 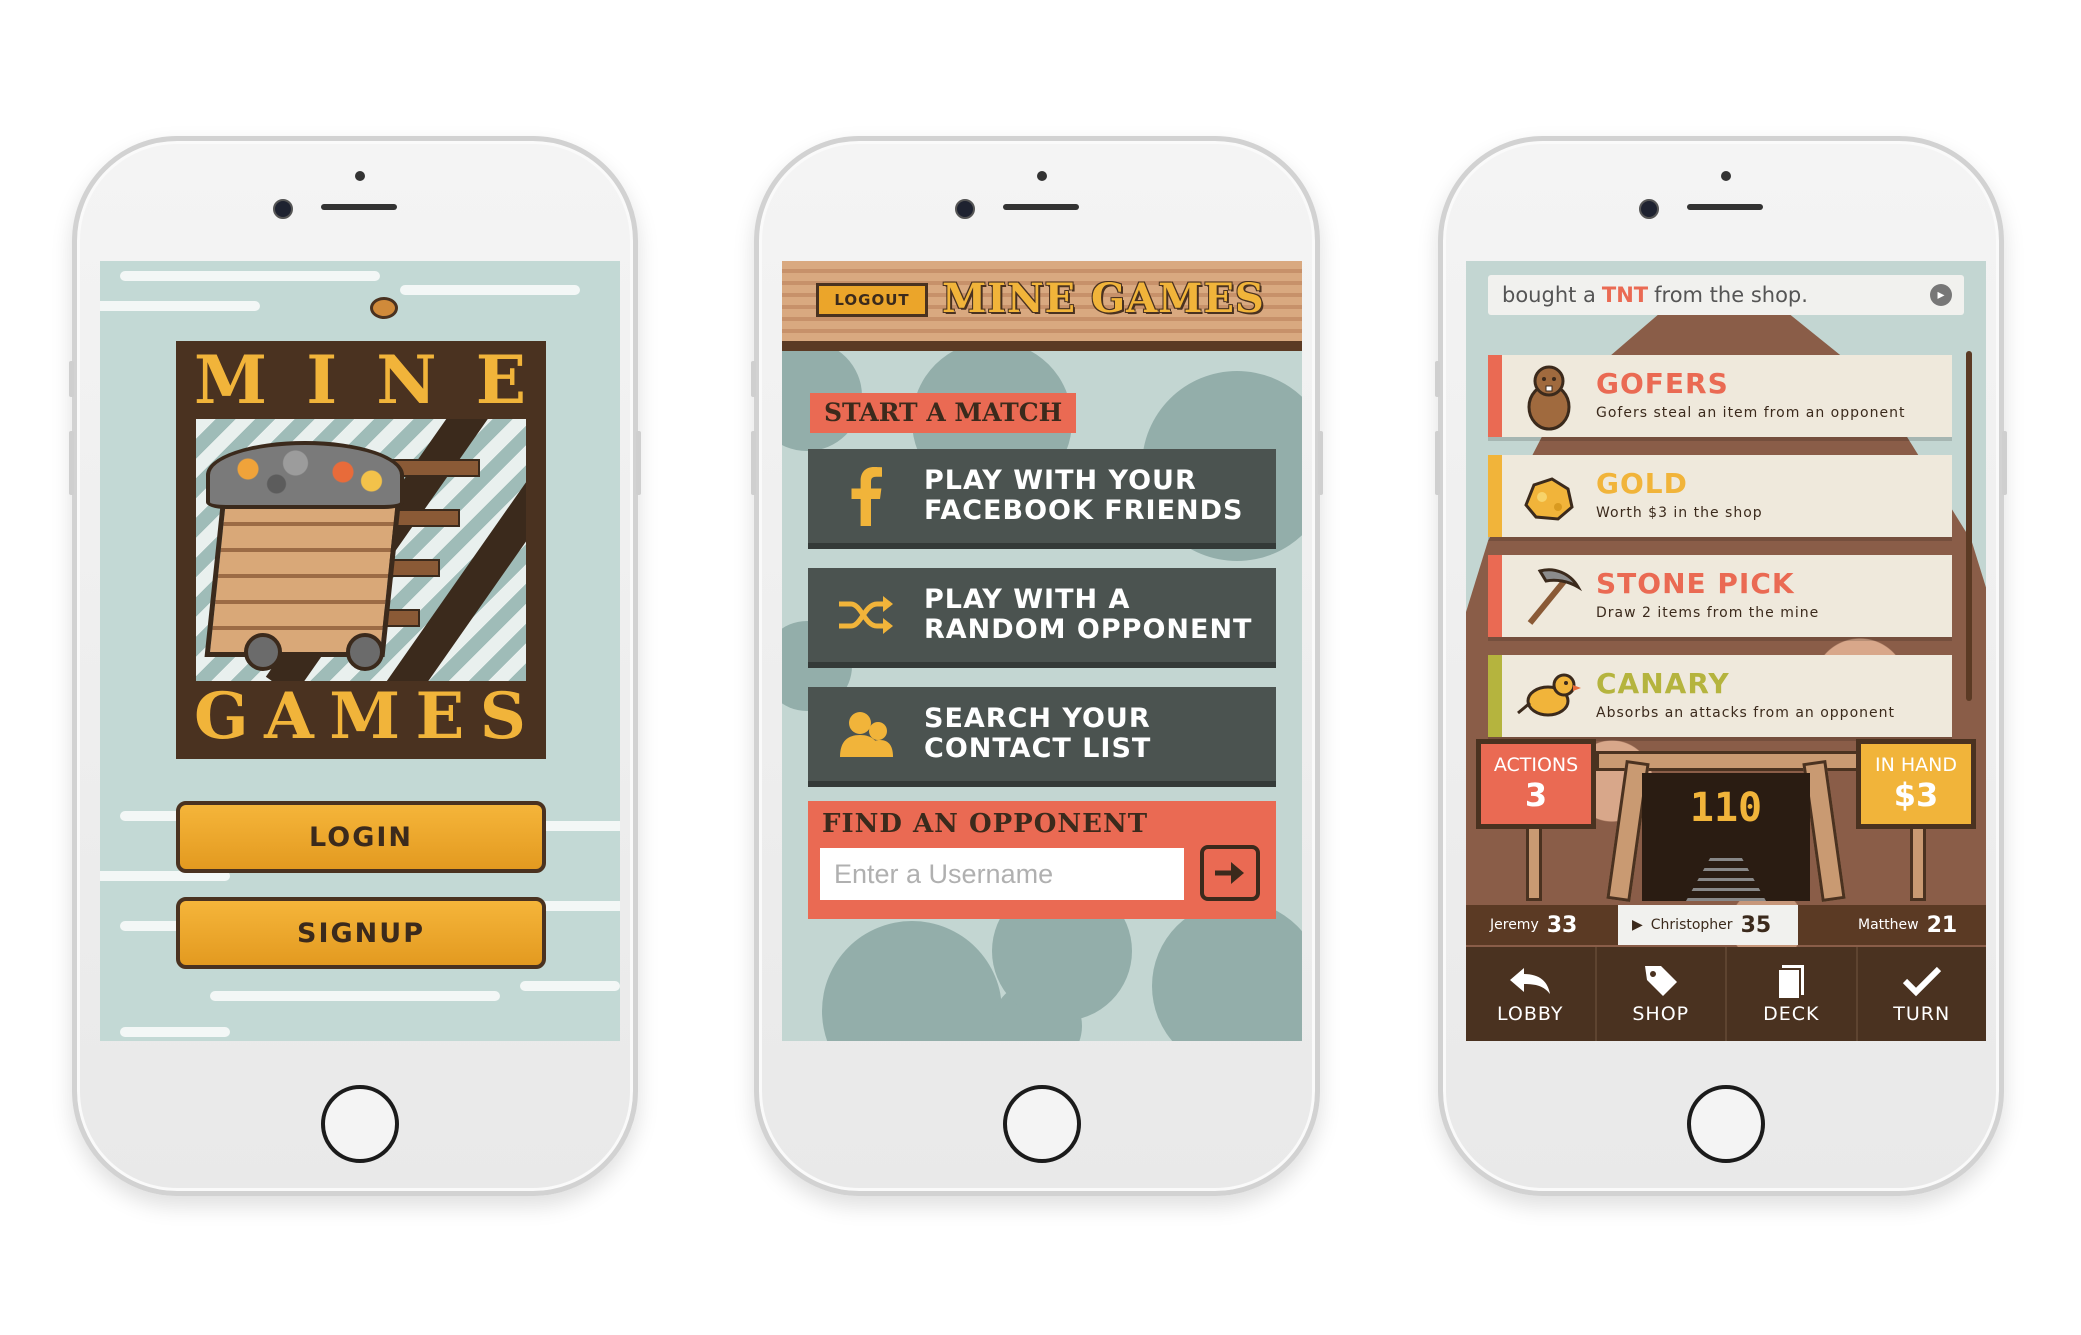 I want to click on player-points: 21, so click(x=1942, y=925).